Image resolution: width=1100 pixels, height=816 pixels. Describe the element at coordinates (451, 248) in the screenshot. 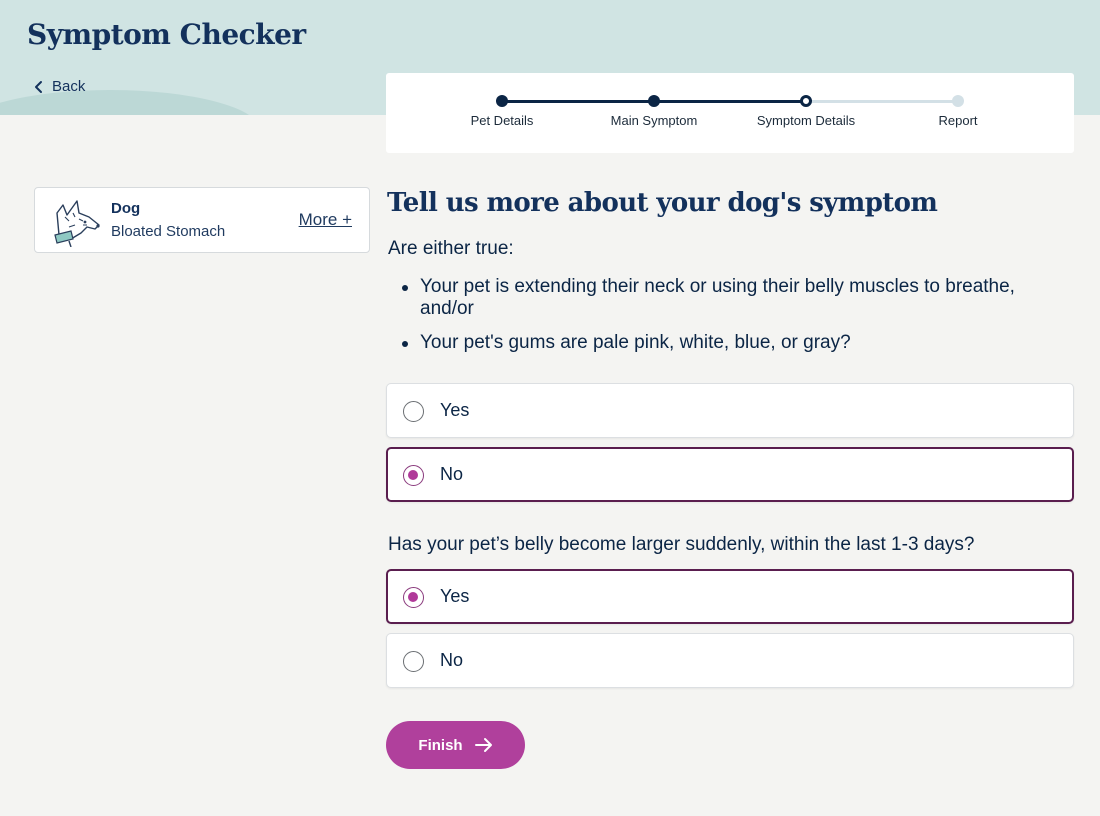

I see `question-1-text: Are either true:` at that location.